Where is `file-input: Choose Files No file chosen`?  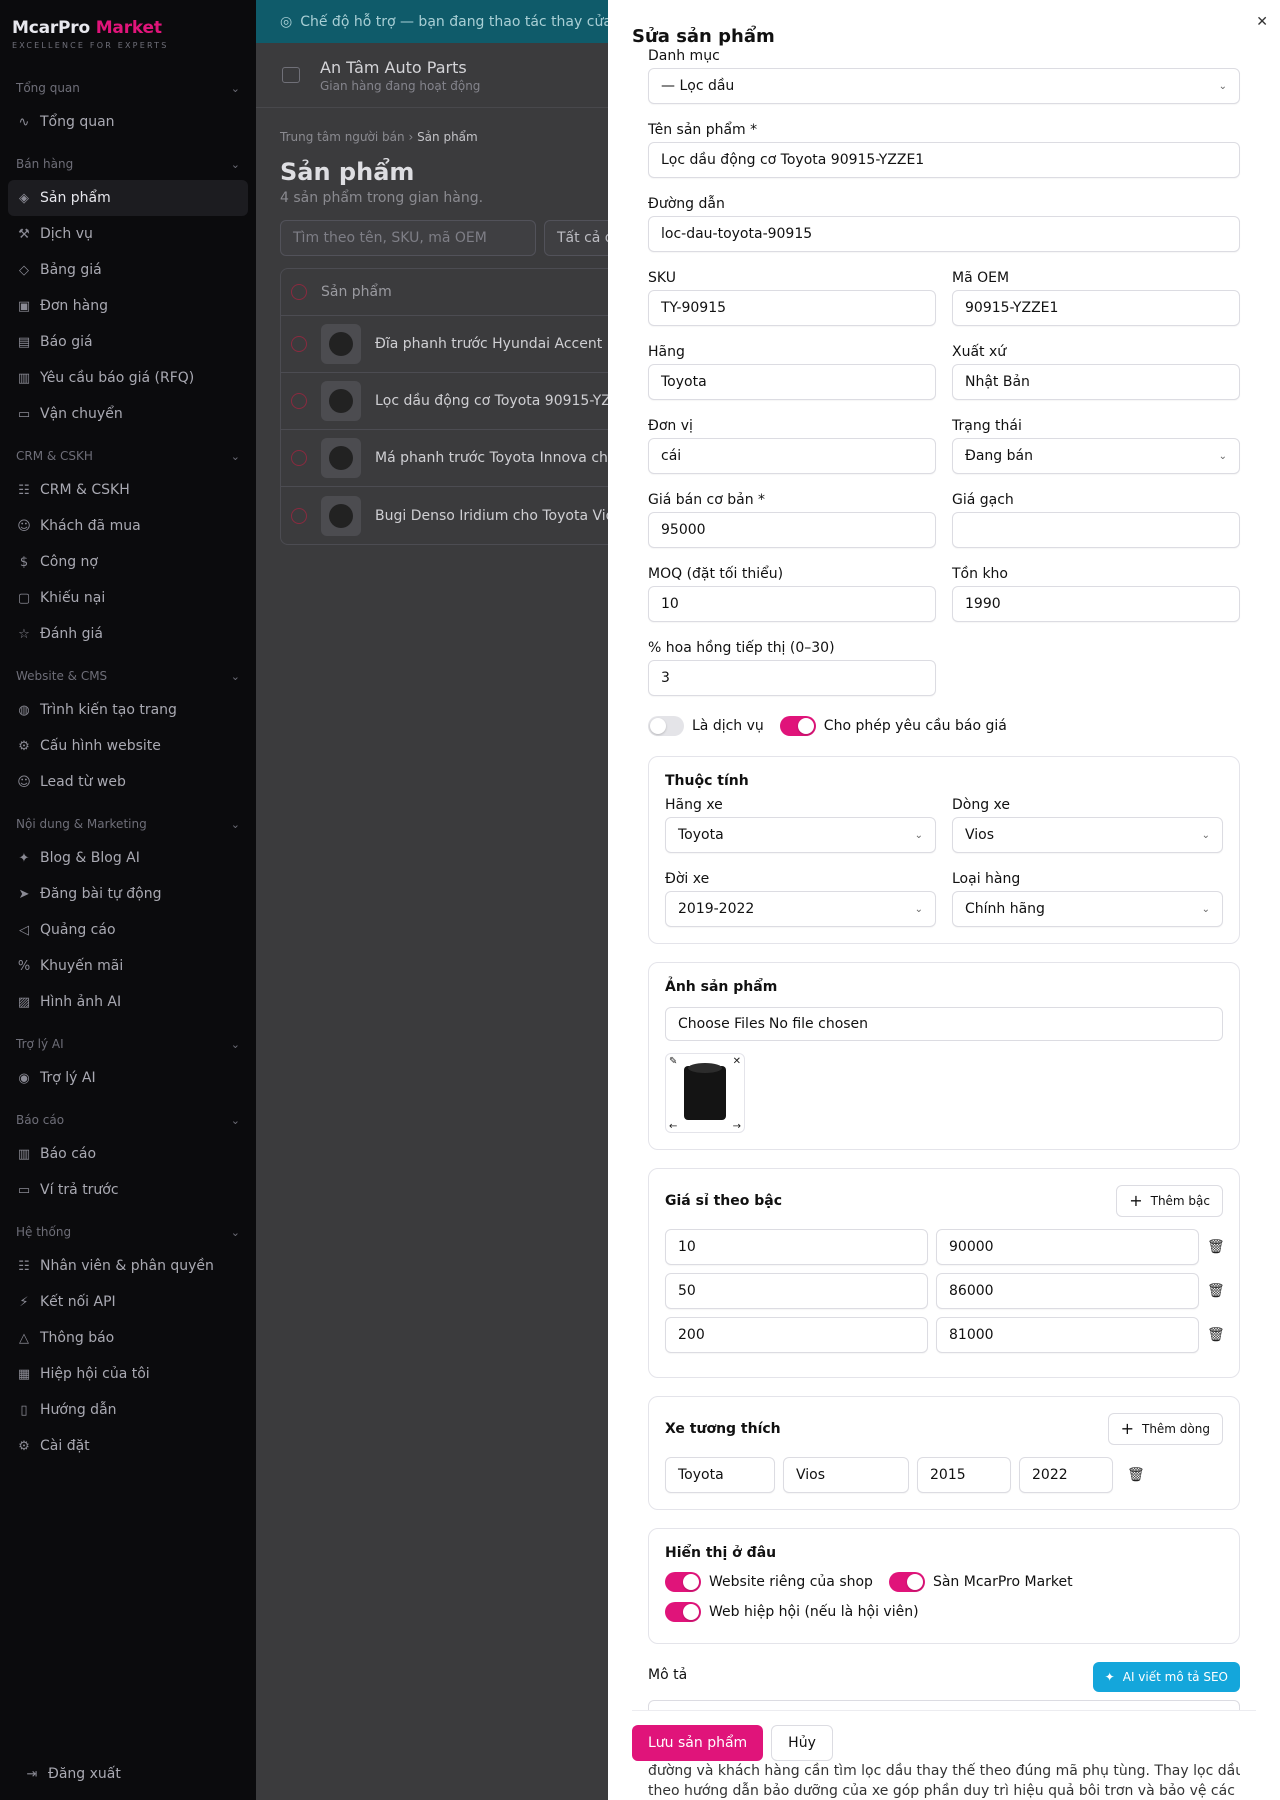
file-input: Choose Files No file chosen is located at coordinates (944, 1024).